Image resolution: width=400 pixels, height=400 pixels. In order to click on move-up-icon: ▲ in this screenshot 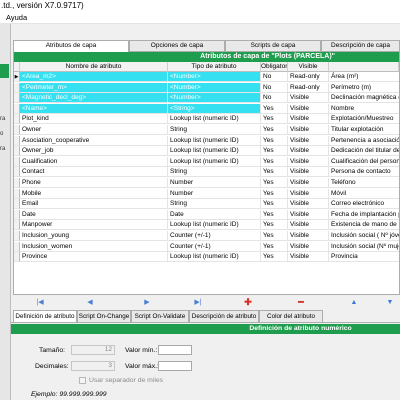, I will do `click(354, 302)`.